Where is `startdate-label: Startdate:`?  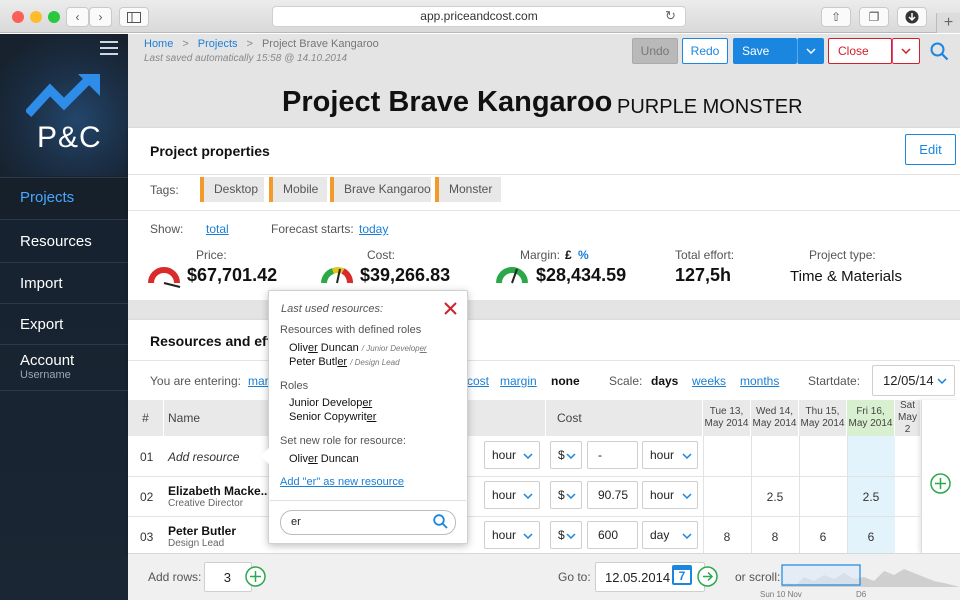 startdate-label: Startdate: is located at coordinates (834, 381).